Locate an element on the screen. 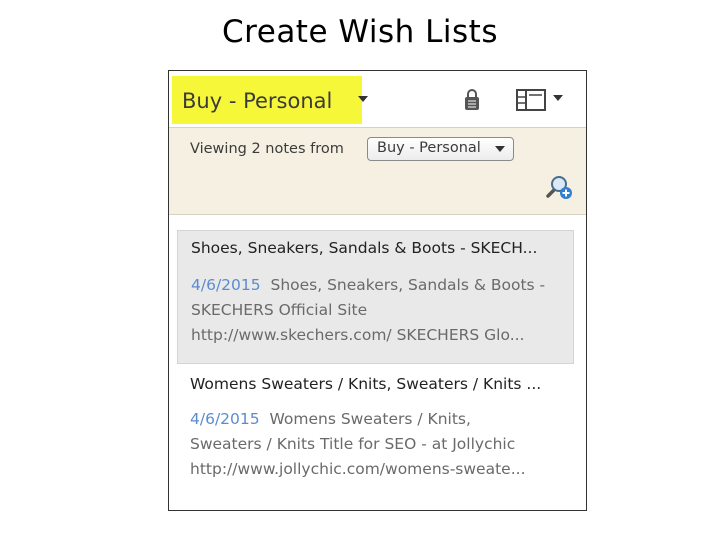  notebook-filter-select: Buy - Personal is located at coordinates (440, 149).